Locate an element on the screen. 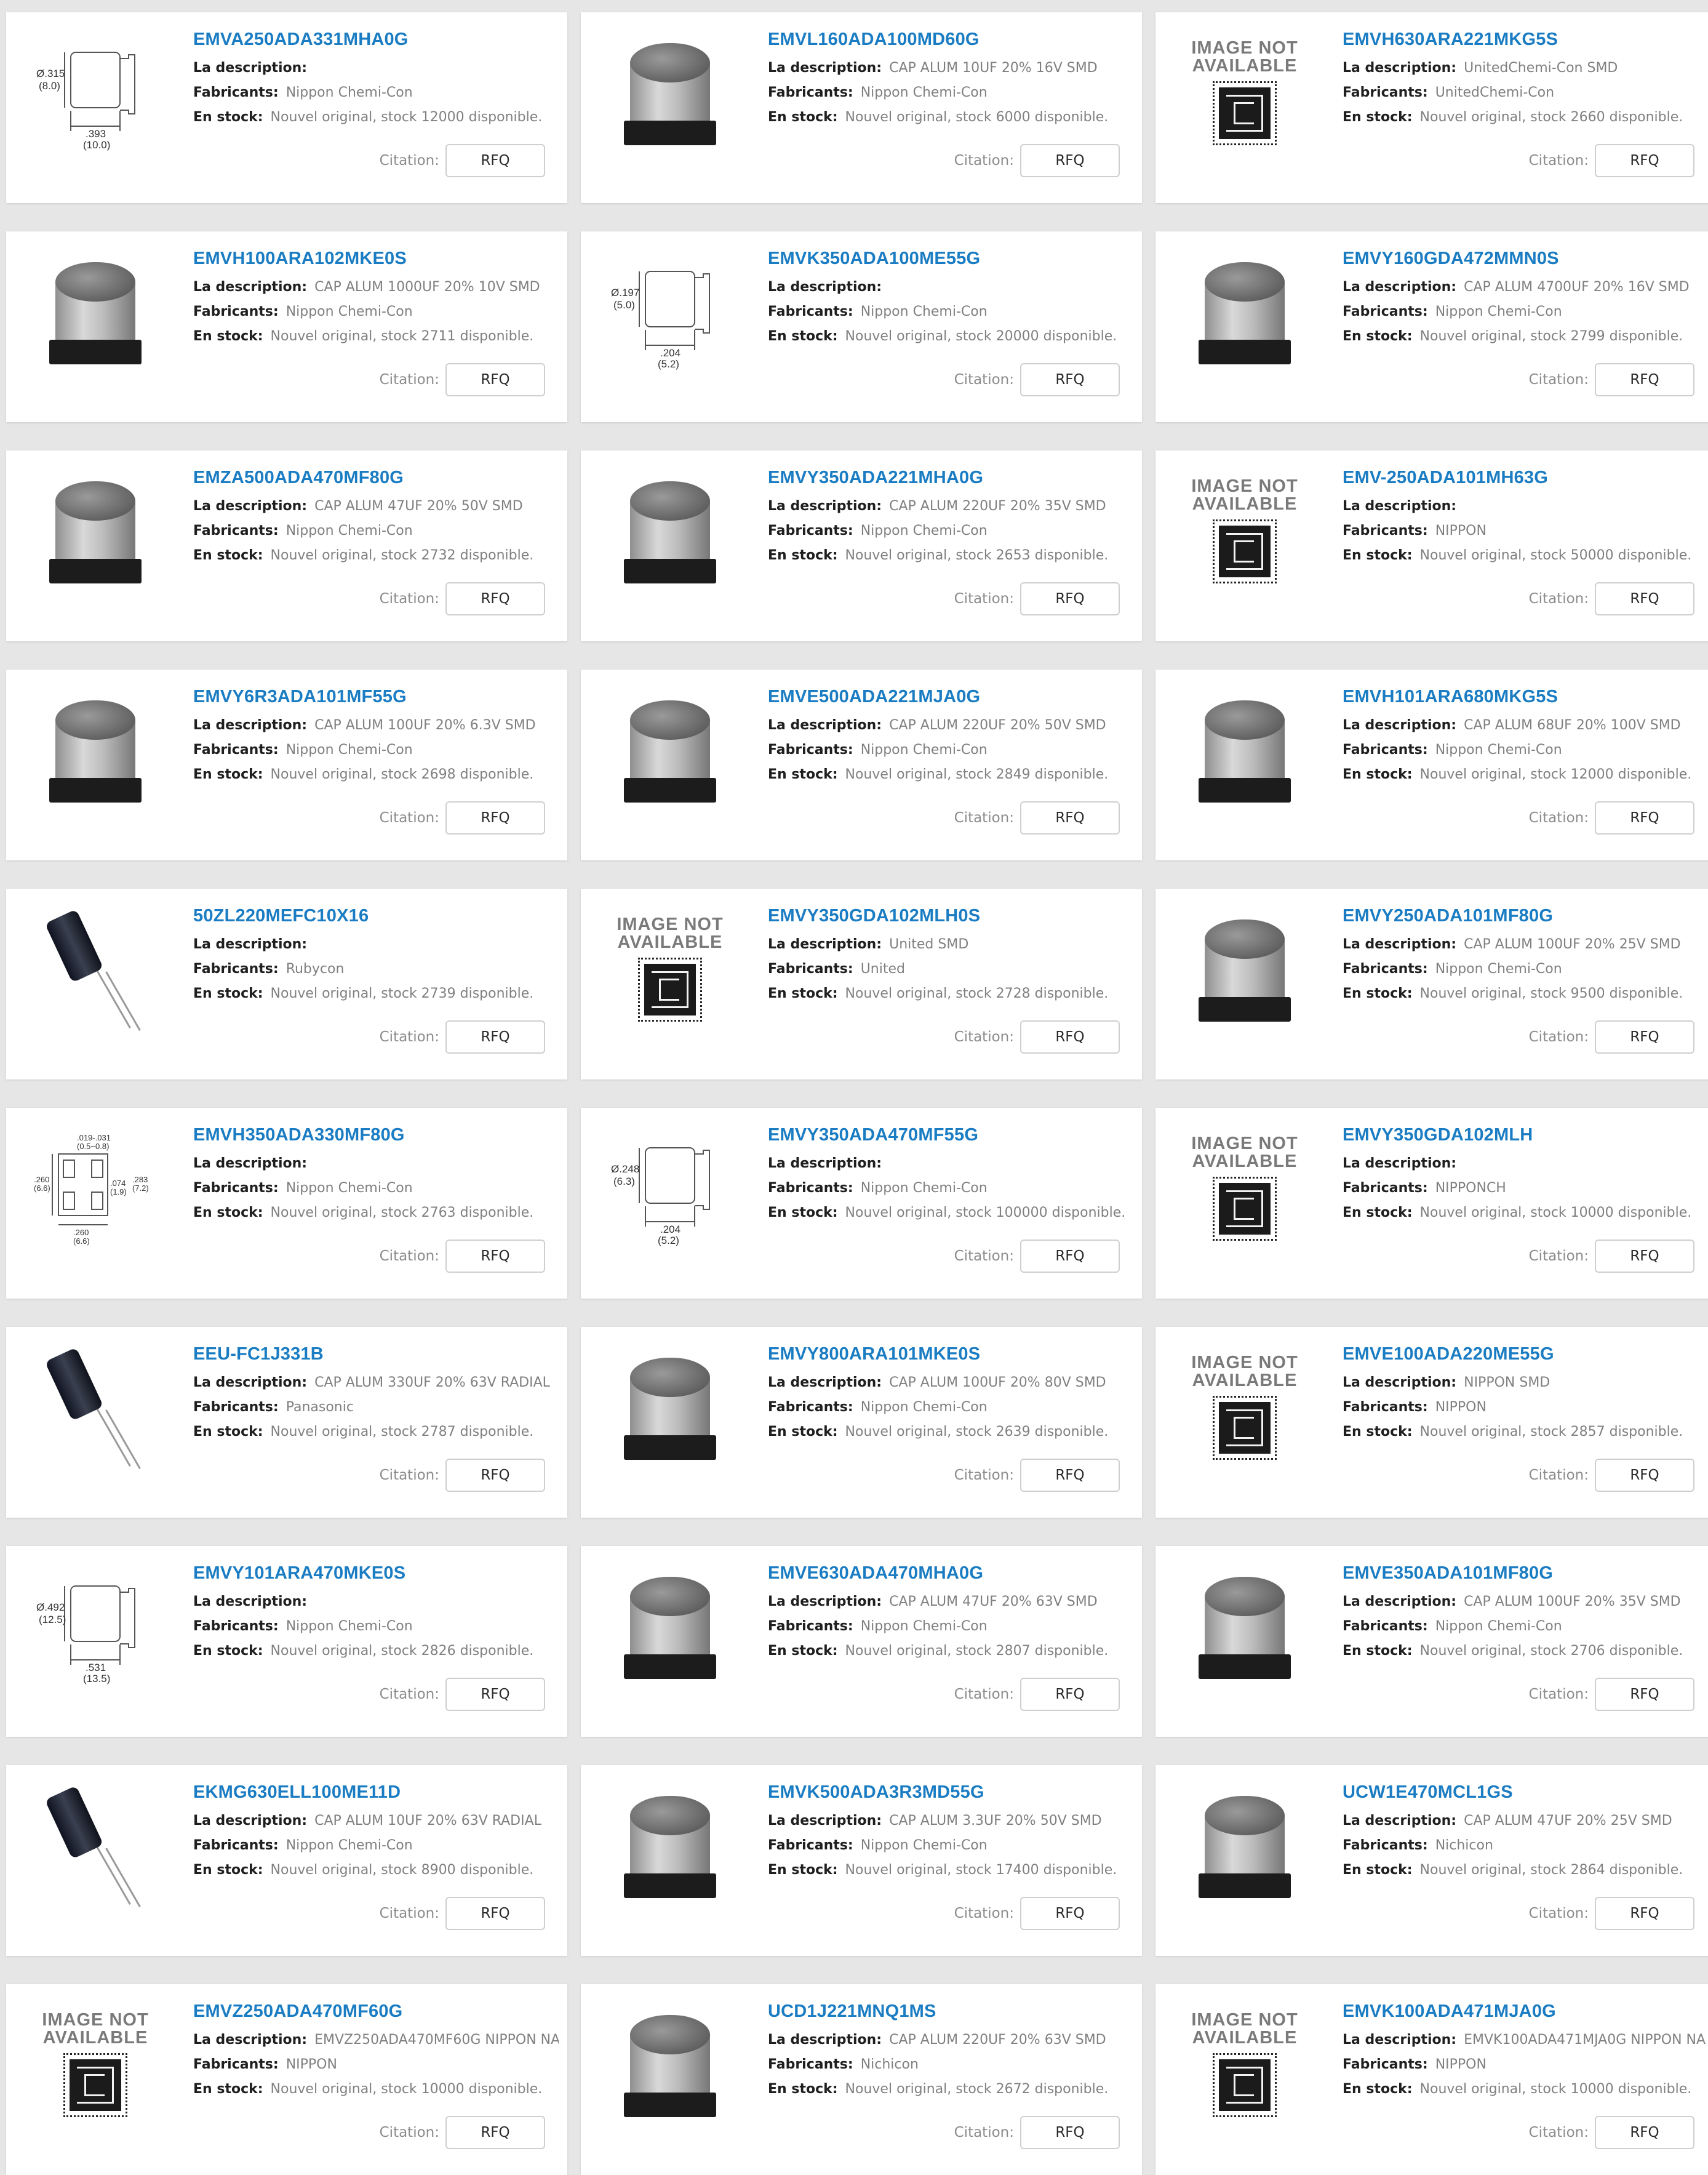 The height and width of the screenshot is (2175, 1708). part-number-link: EMVY350GDA102MLH0S is located at coordinates (950, 916).